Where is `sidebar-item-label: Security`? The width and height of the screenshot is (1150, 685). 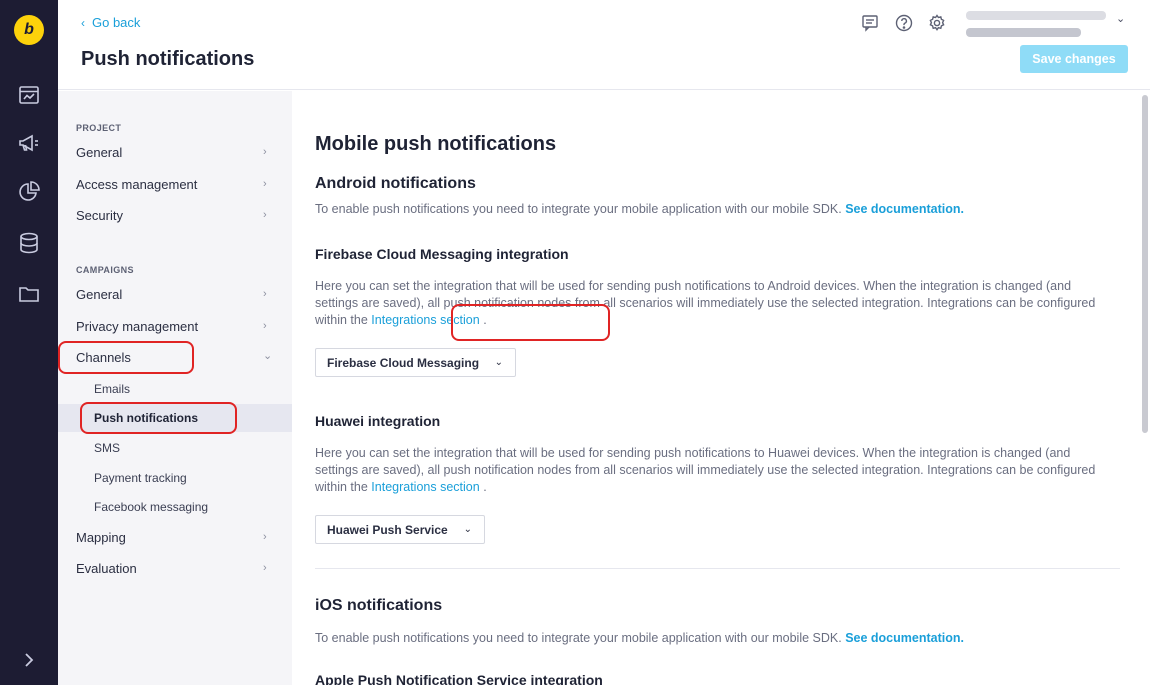
sidebar-item-label: Security is located at coordinates (99, 215).